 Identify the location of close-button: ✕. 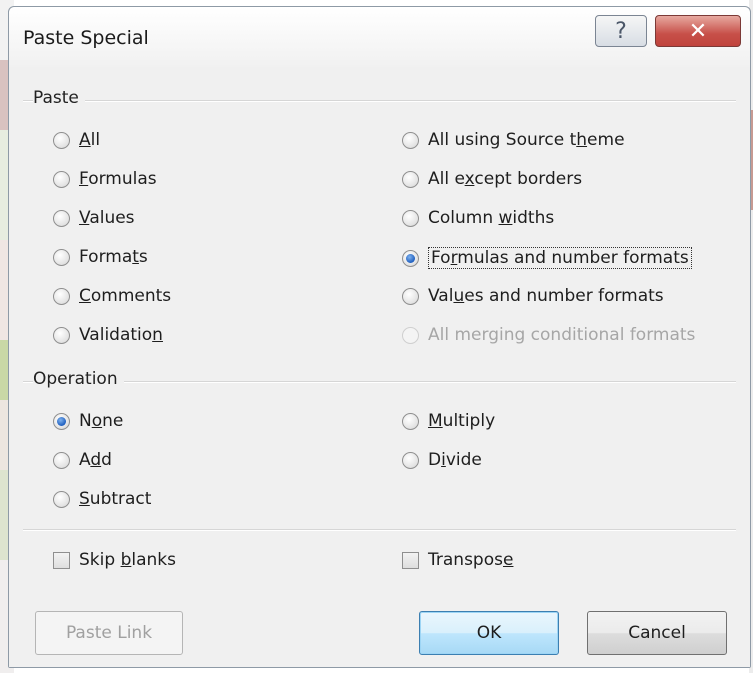
(698, 31).